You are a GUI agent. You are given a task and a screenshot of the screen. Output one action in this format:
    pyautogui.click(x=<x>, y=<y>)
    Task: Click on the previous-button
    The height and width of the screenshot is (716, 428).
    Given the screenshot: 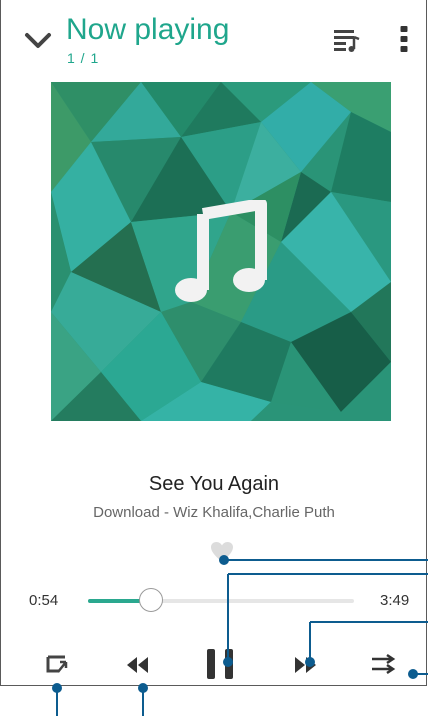 What is the action you would take?
    pyautogui.click(x=138, y=665)
    